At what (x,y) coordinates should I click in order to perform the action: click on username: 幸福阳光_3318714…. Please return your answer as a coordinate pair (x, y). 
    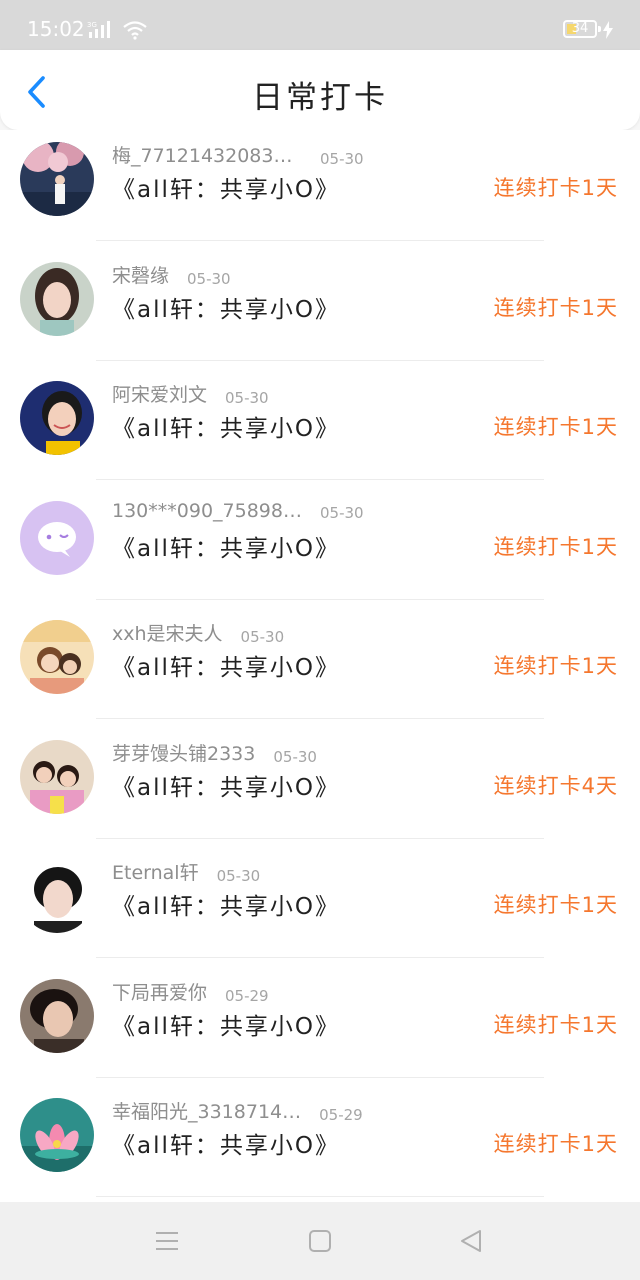
    Looking at the image, I should click on (206, 1110).